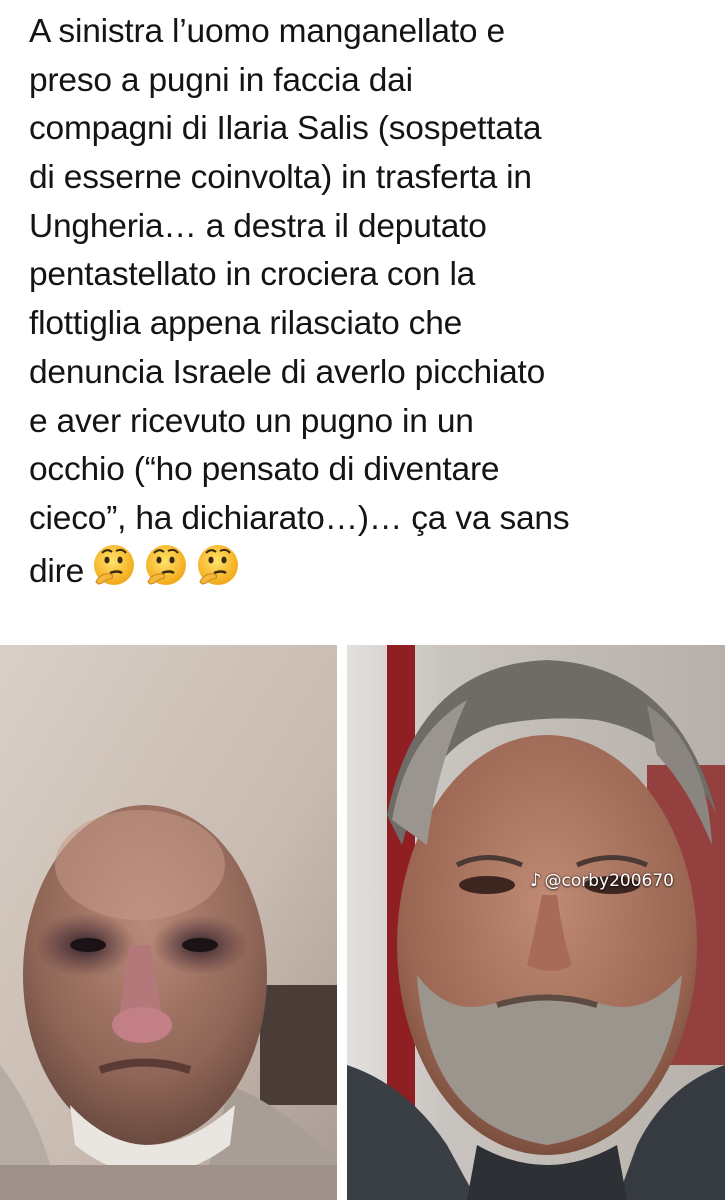 Image resolution: width=725 pixels, height=1200 pixels. I want to click on post-line: A sinistra l’uomo manganellato e, so click(267, 31).